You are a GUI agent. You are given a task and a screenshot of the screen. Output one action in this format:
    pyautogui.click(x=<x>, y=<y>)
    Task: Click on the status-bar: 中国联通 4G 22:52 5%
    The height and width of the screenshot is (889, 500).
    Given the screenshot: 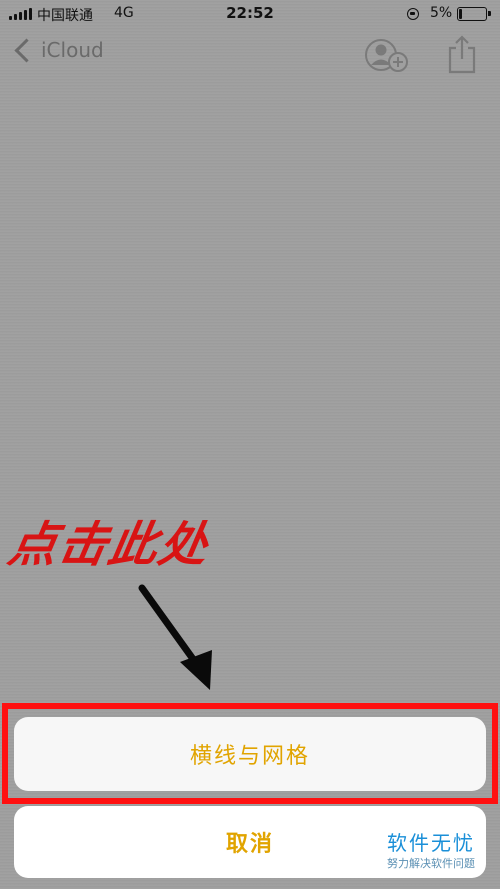 What is the action you would take?
    pyautogui.click(x=250, y=15)
    